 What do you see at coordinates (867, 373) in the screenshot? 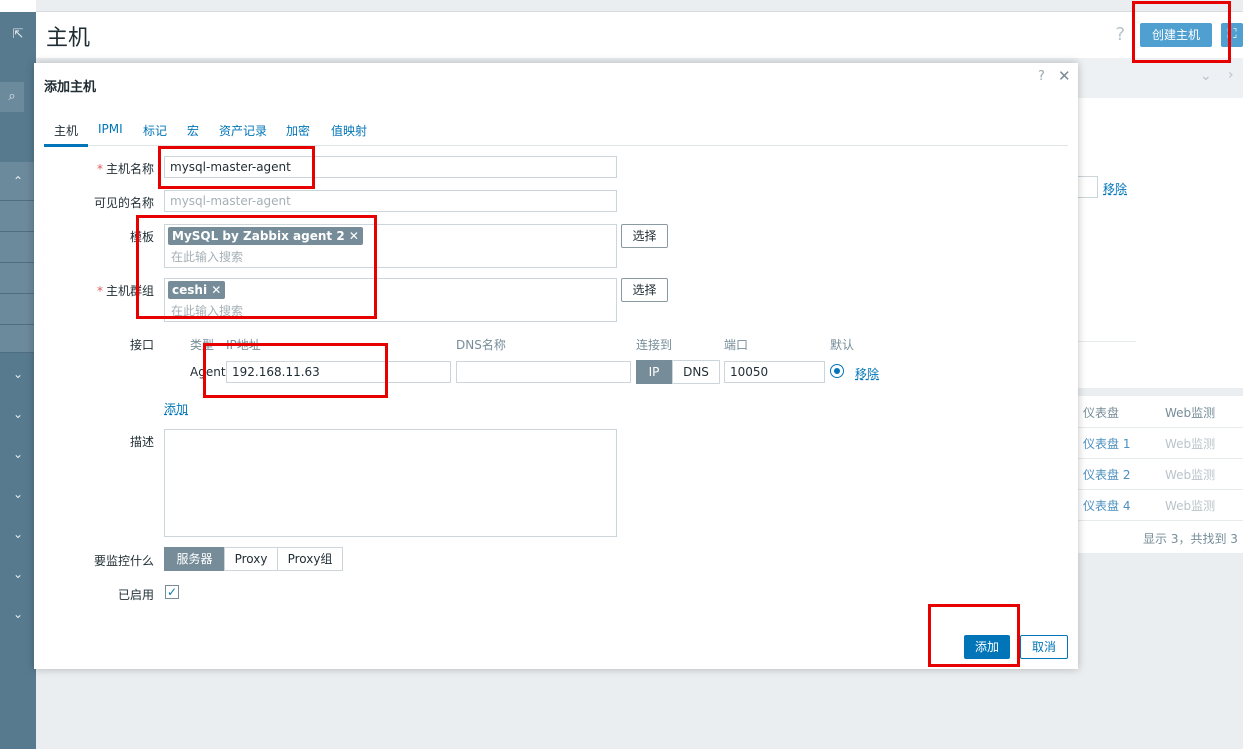
I see `remove-interface-link: 移除` at bounding box center [867, 373].